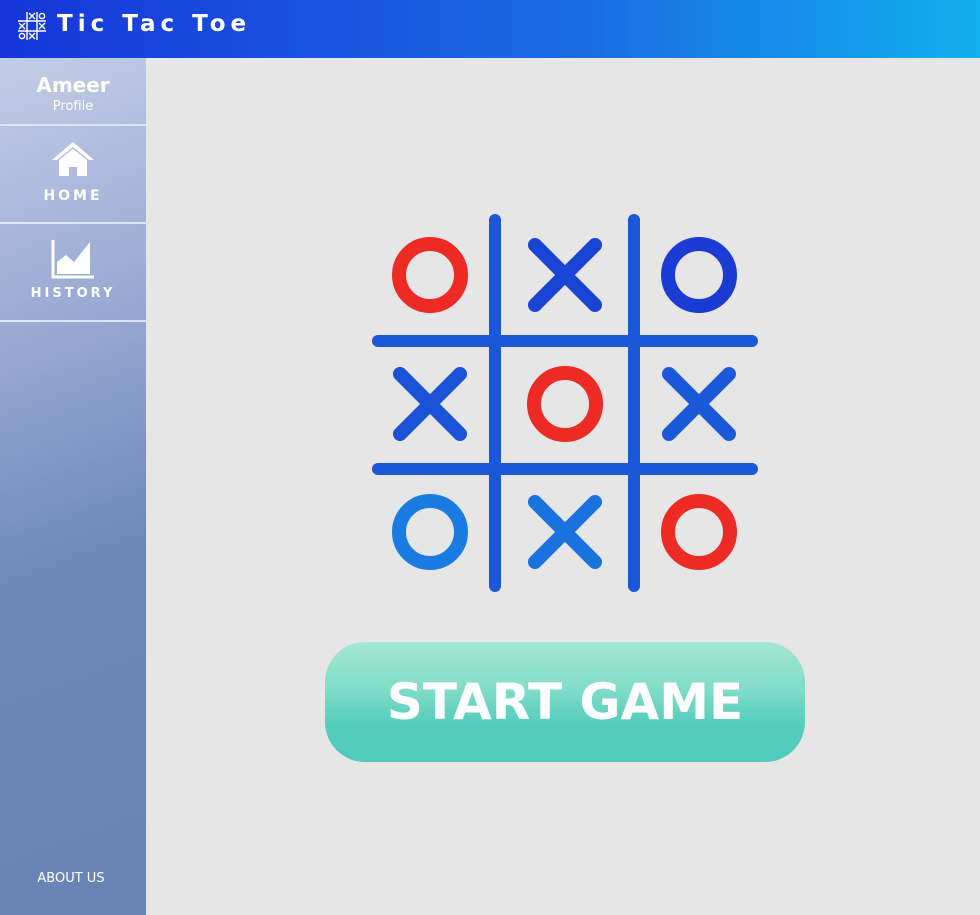  What do you see at coordinates (72, 259) in the screenshot?
I see `chart-icon` at bounding box center [72, 259].